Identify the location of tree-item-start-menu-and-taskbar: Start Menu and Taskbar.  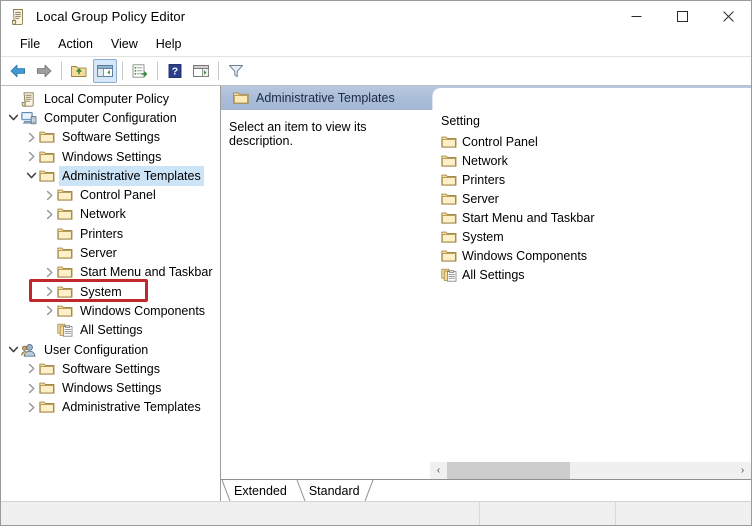
(110, 272).